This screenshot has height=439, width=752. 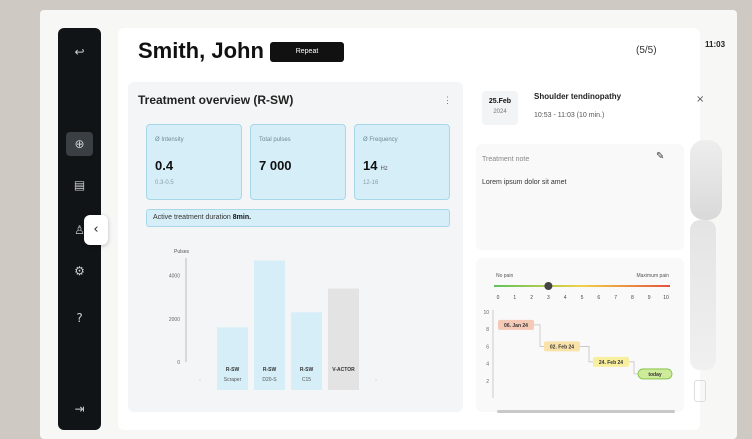 What do you see at coordinates (174, 320) in the screenshot?
I see `y-tick-label: 2000` at bounding box center [174, 320].